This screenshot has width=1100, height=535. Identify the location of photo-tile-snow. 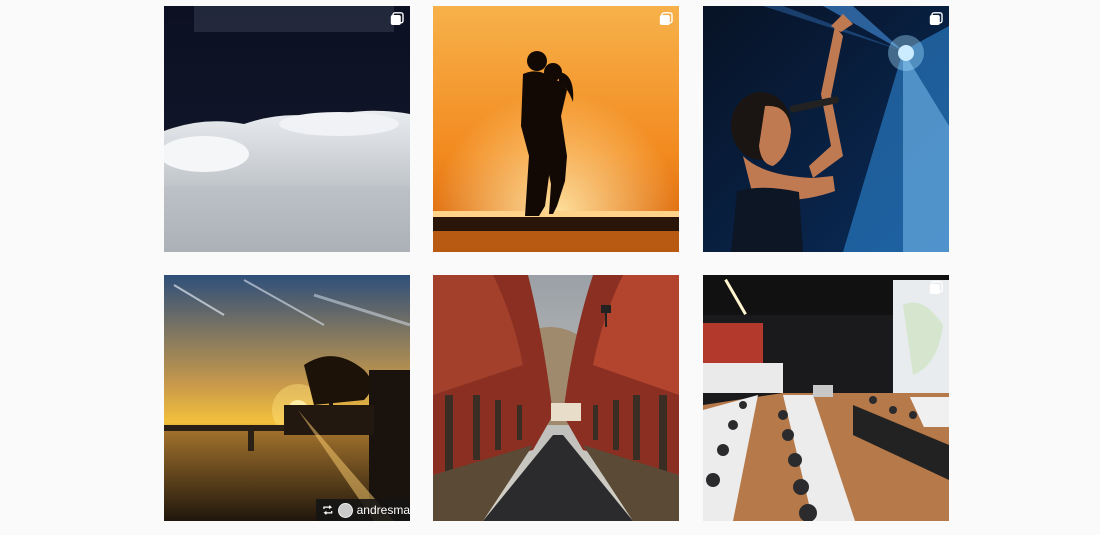
(287, 129).